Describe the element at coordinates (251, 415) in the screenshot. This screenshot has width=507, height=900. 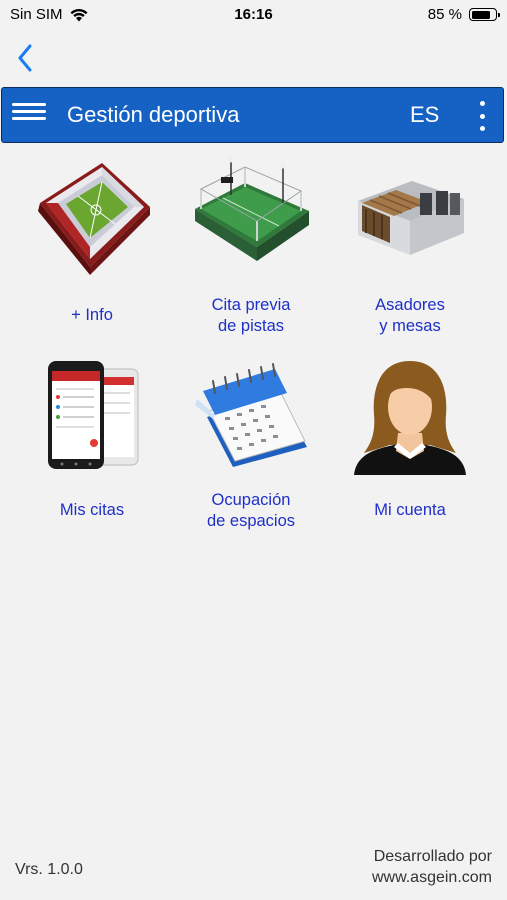
I see `calendar-icon` at that location.